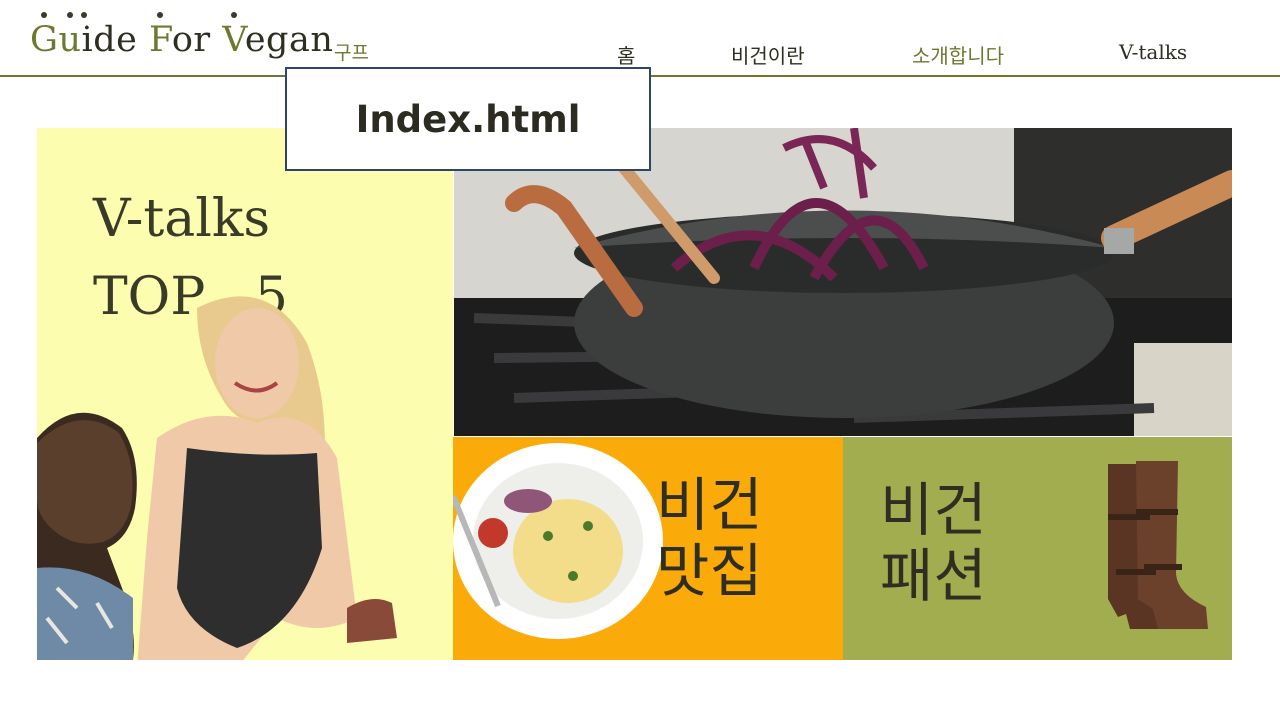 The height and width of the screenshot is (720, 1280). Describe the element at coordinates (1153, 55) in the screenshot. I see `nav-v-talks: V-talks` at that location.